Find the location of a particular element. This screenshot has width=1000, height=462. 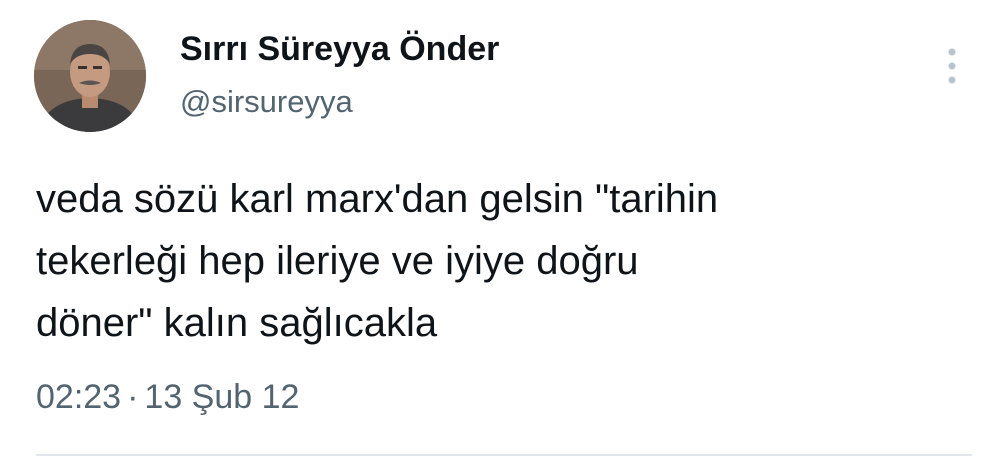

more-options-button is located at coordinates (952, 66).